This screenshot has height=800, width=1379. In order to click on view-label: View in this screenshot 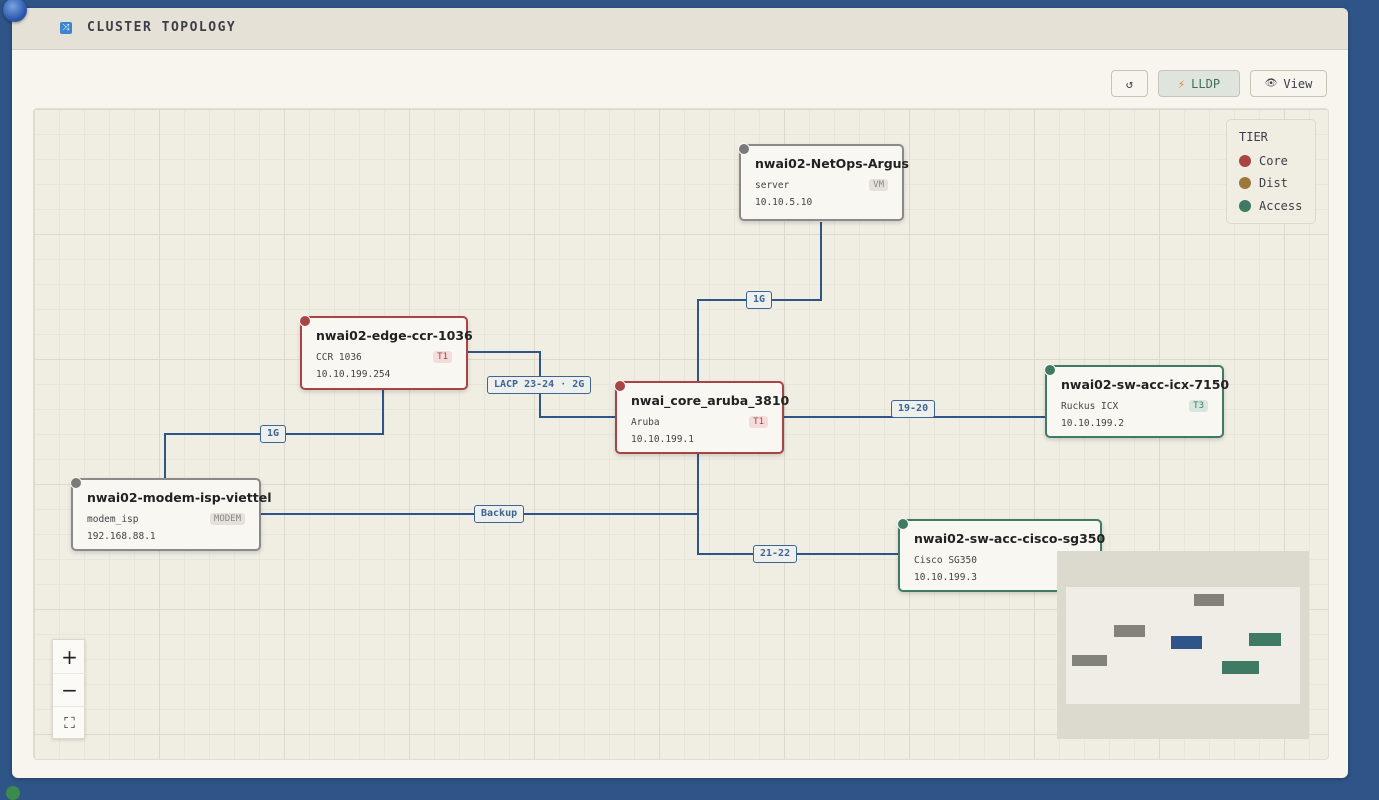, I will do `click(1298, 83)`.